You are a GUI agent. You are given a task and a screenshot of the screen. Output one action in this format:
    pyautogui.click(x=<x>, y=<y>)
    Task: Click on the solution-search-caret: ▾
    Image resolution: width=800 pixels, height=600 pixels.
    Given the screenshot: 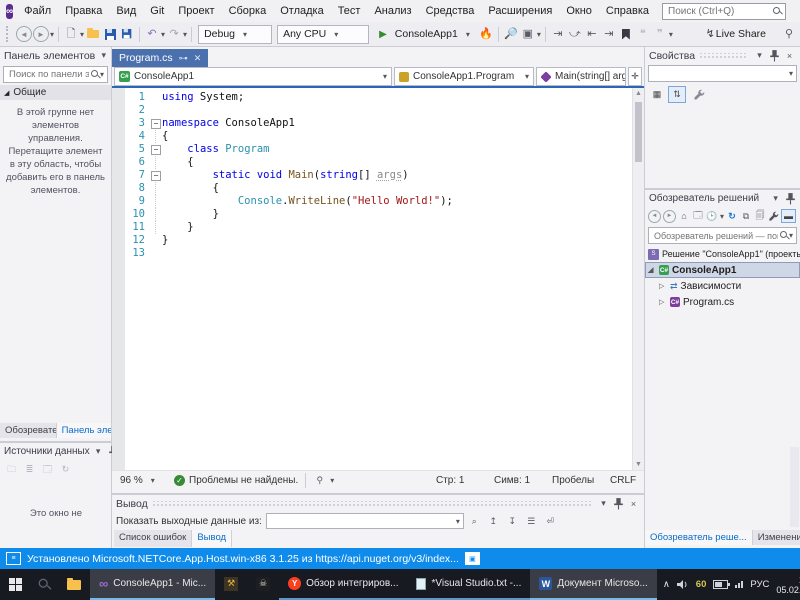 What is the action you would take?
    pyautogui.click(x=791, y=235)
    